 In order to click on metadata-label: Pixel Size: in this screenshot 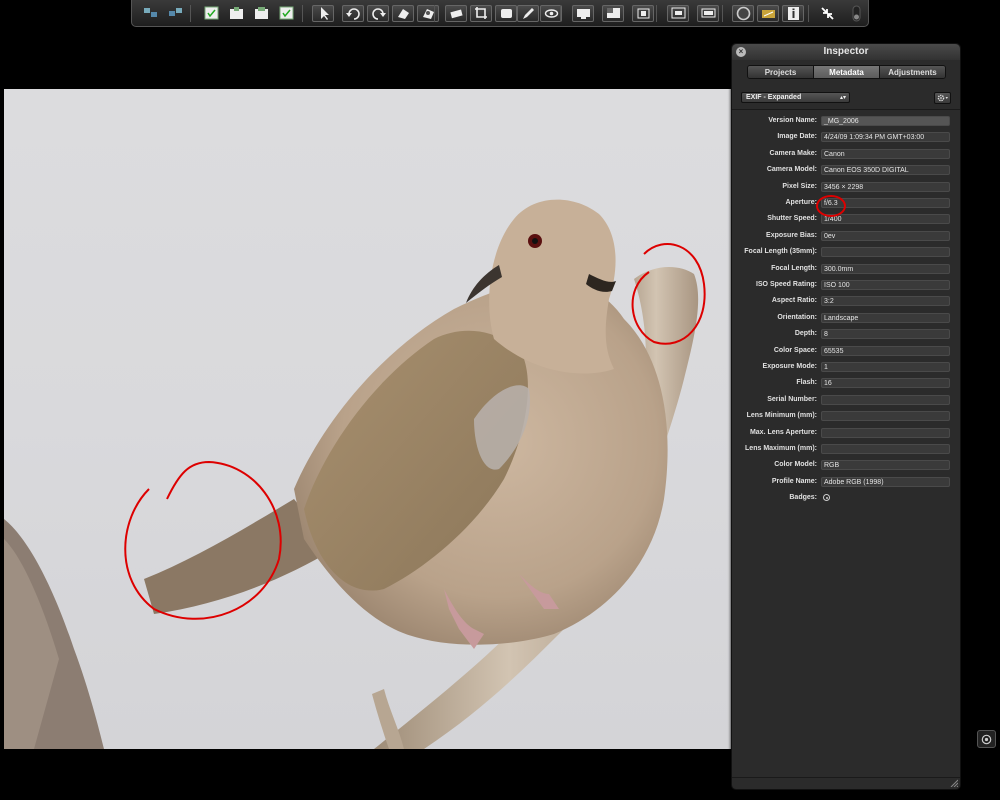, I will do `click(799, 186)`.